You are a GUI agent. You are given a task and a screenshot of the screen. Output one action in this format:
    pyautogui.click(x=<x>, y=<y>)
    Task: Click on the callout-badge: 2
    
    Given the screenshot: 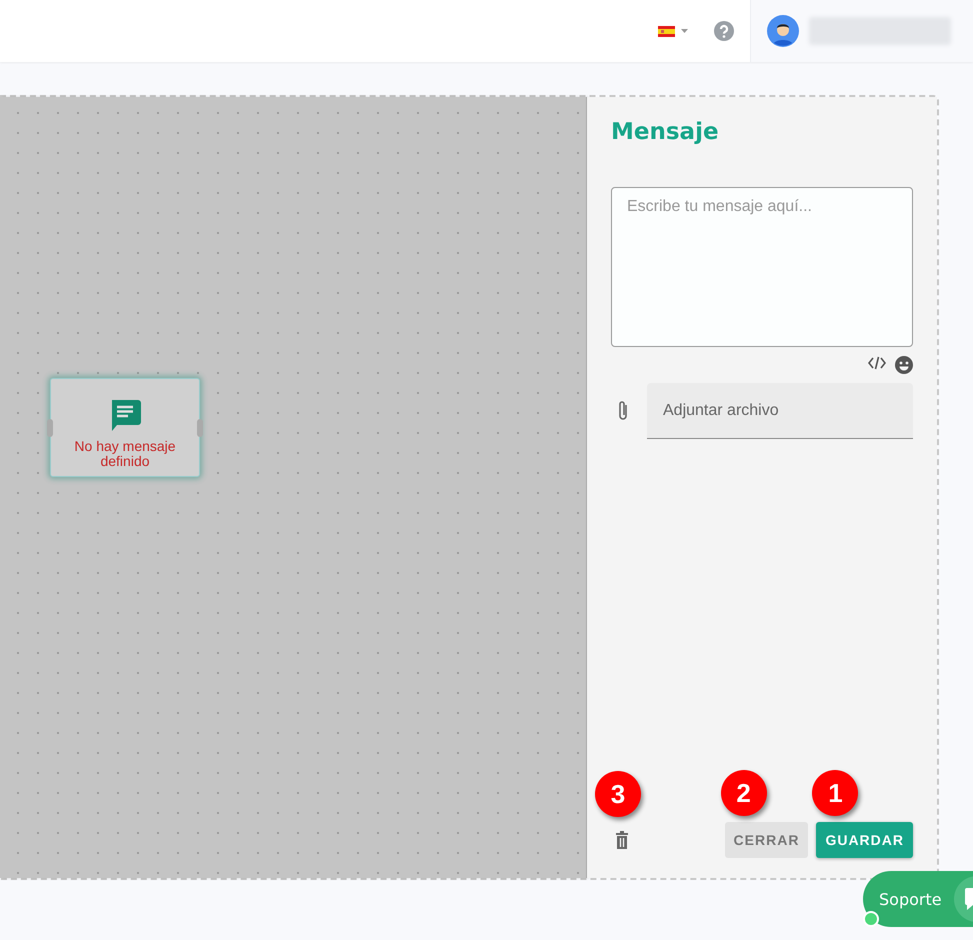 What is the action you would take?
    pyautogui.click(x=743, y=793)
    